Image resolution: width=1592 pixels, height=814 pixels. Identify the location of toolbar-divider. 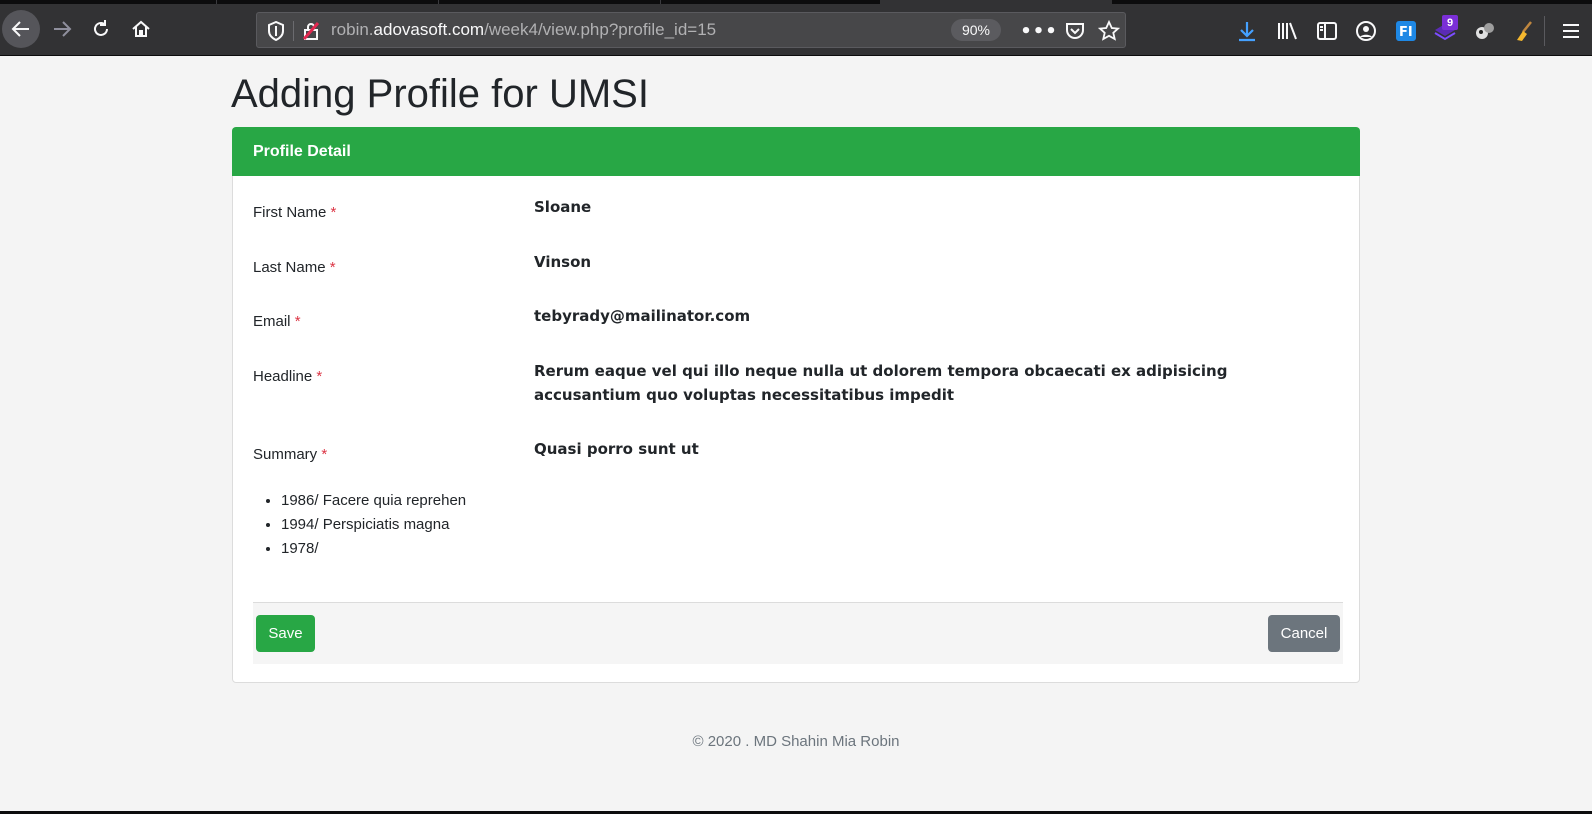
(1544, 31).